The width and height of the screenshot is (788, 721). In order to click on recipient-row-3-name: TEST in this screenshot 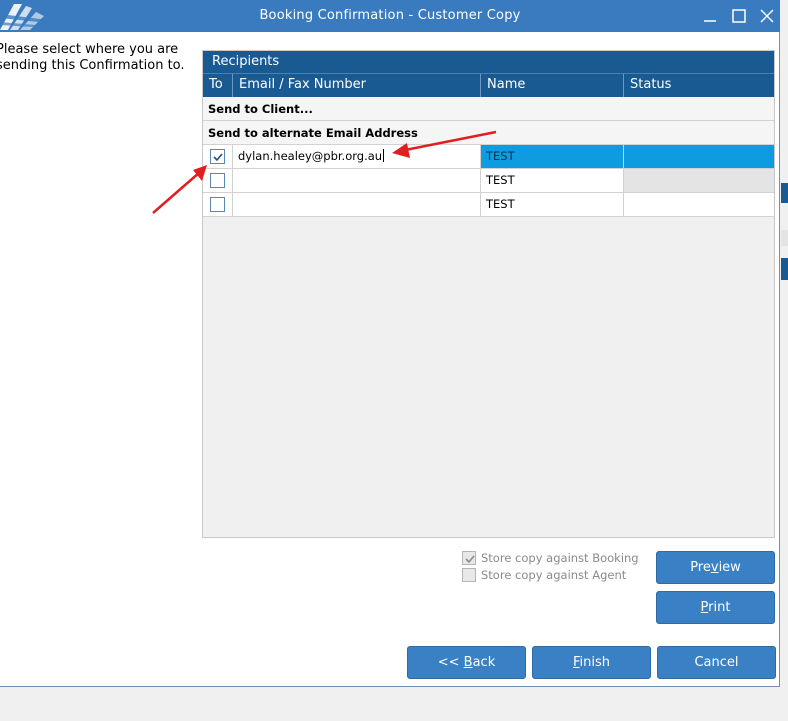, I will do `click(552, 204)`.